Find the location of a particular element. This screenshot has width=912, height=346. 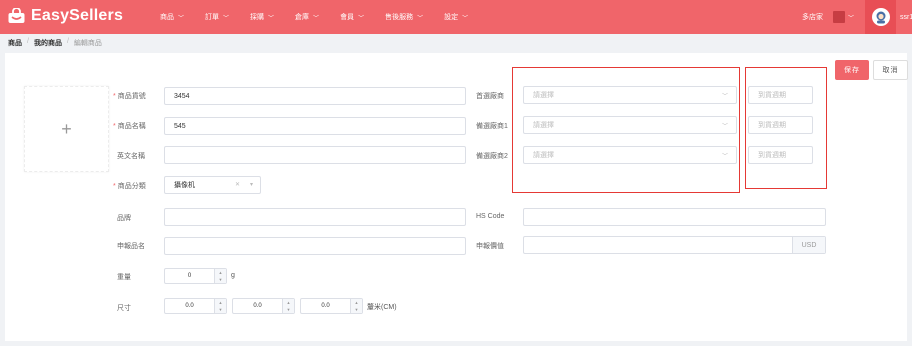

app-logo: EasySellers is located at coordinates (65, 15).